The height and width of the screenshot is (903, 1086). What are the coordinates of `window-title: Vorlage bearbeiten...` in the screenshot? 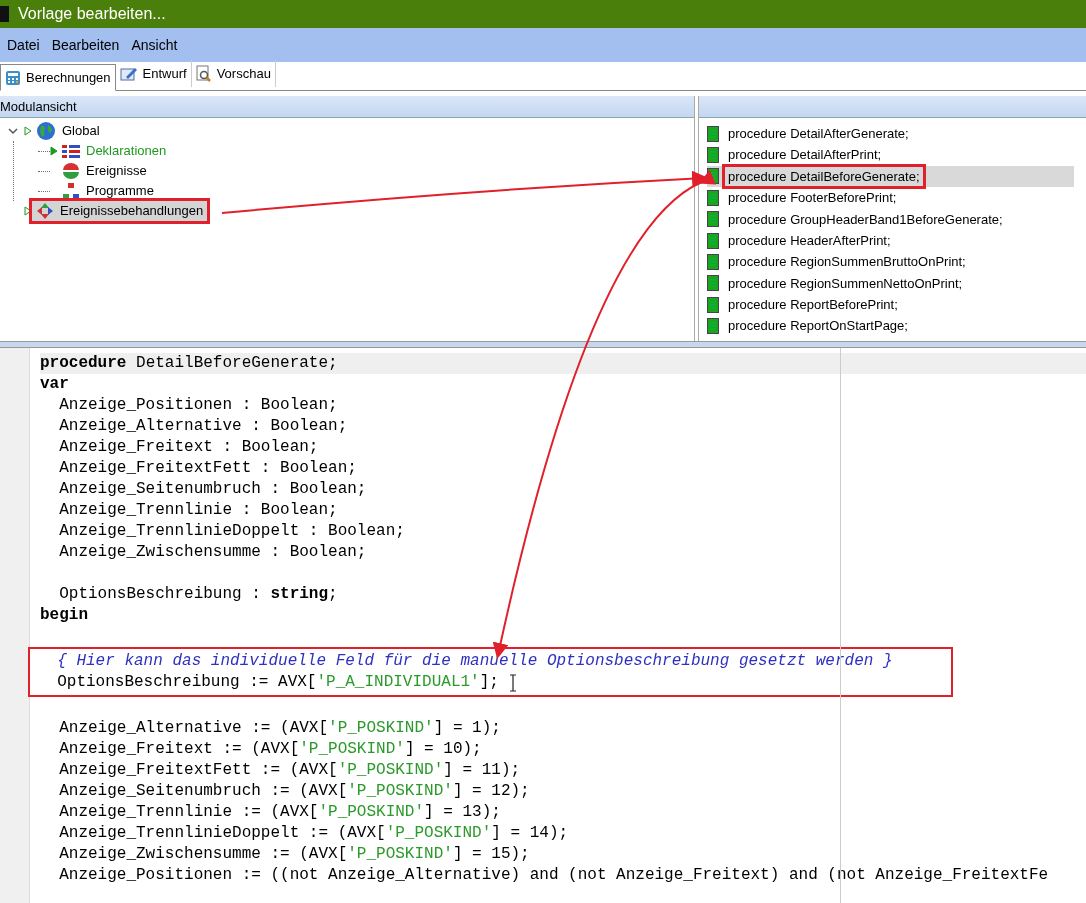 It's located at (92, 14).